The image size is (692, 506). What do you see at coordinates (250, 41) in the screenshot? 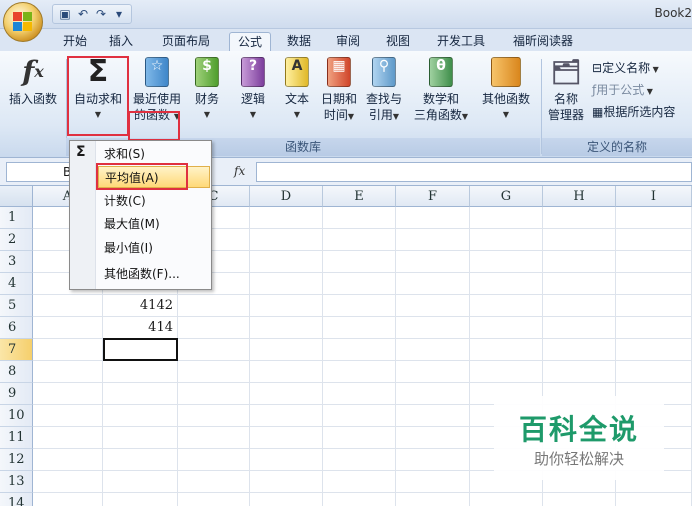
I see `tab-formulas: 公式` at bounding box center [250, 41].